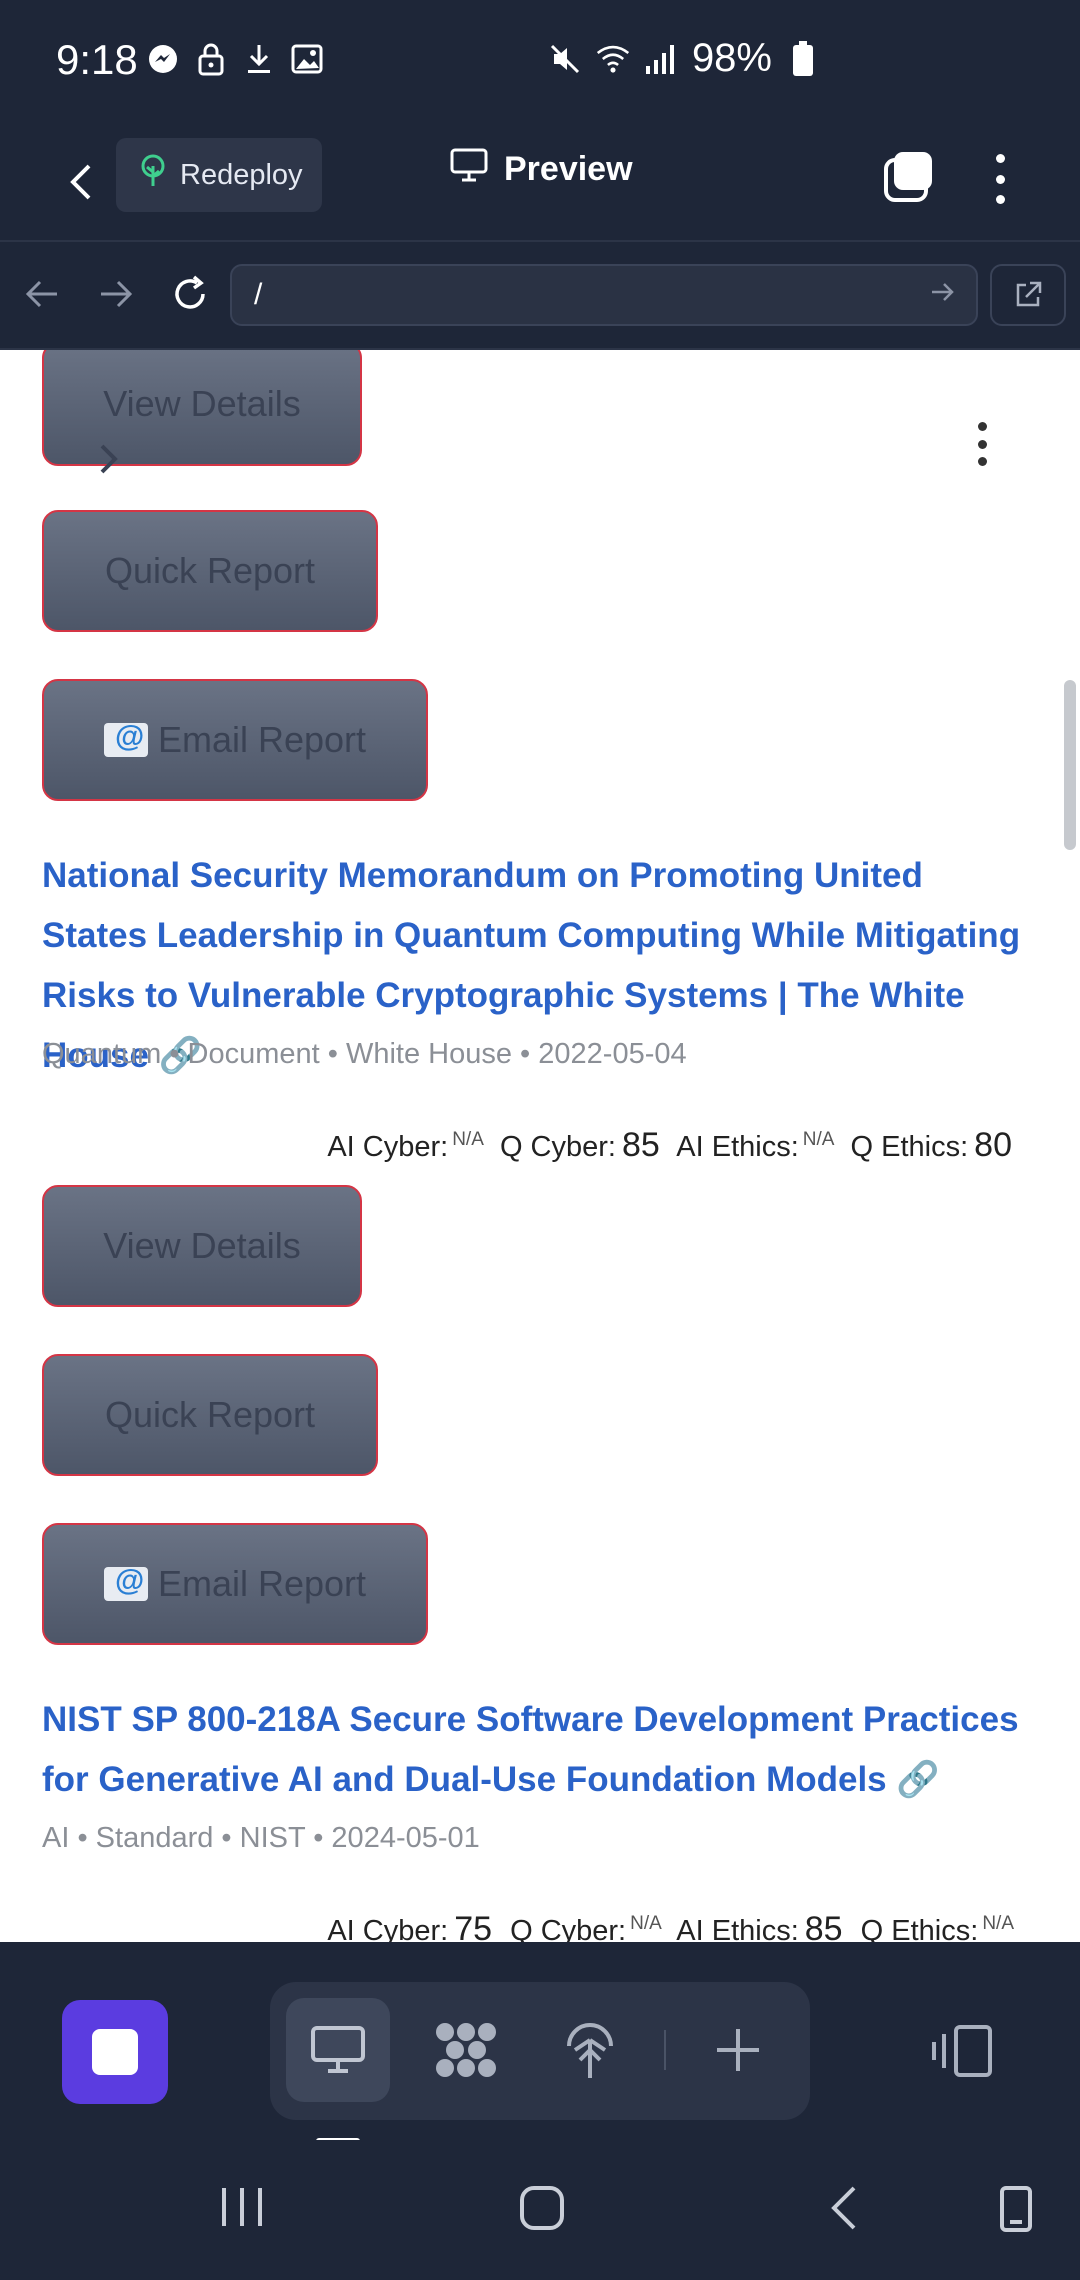 The height and width of the screenshot is (2280, 1080). Describe the element at coordinates (466, 2050) in the screenshot. I see `plugins-icon` at that location.